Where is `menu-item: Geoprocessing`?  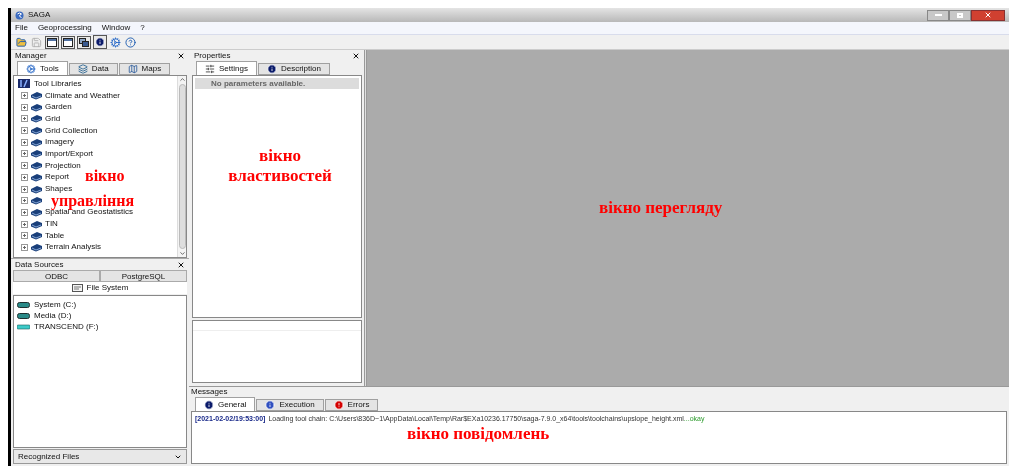 menu-item: Geoprocessing is located at coordinates (64, 28).